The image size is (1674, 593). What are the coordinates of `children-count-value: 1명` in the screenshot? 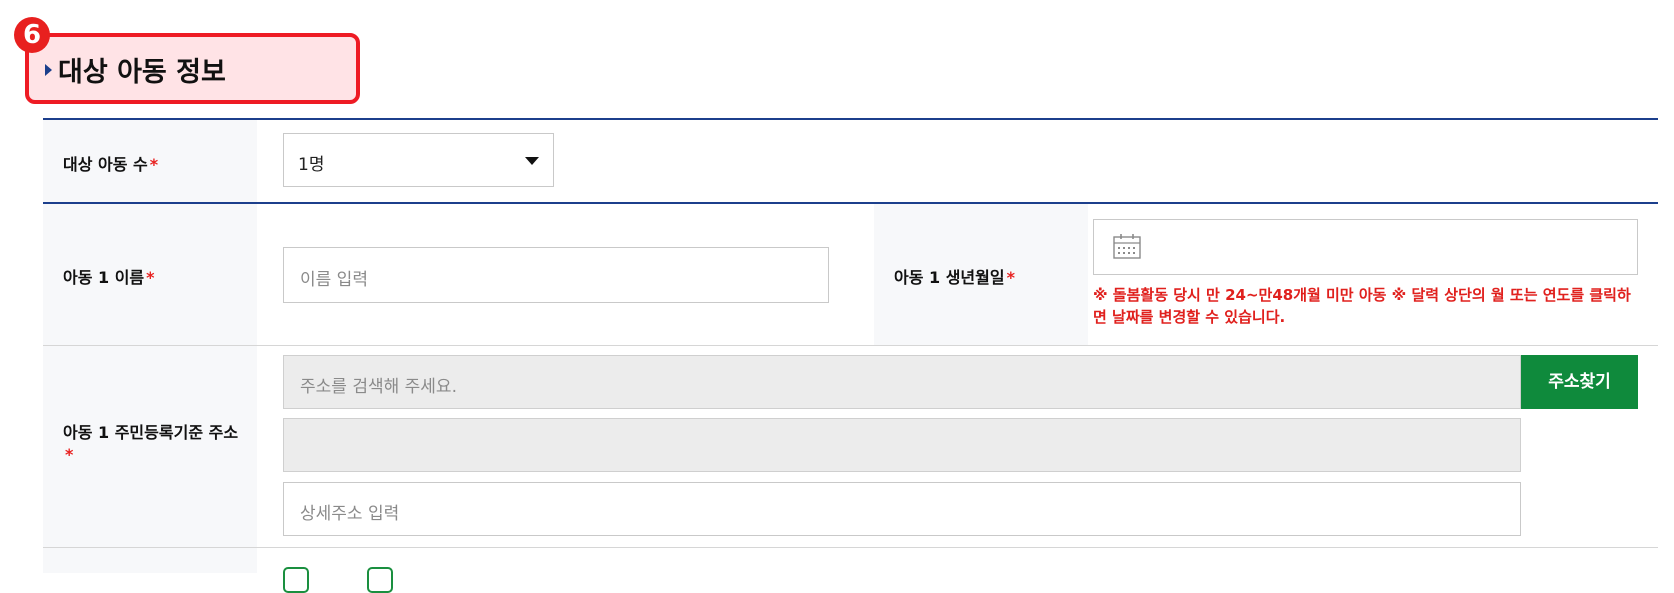 It's located at (311, 165).